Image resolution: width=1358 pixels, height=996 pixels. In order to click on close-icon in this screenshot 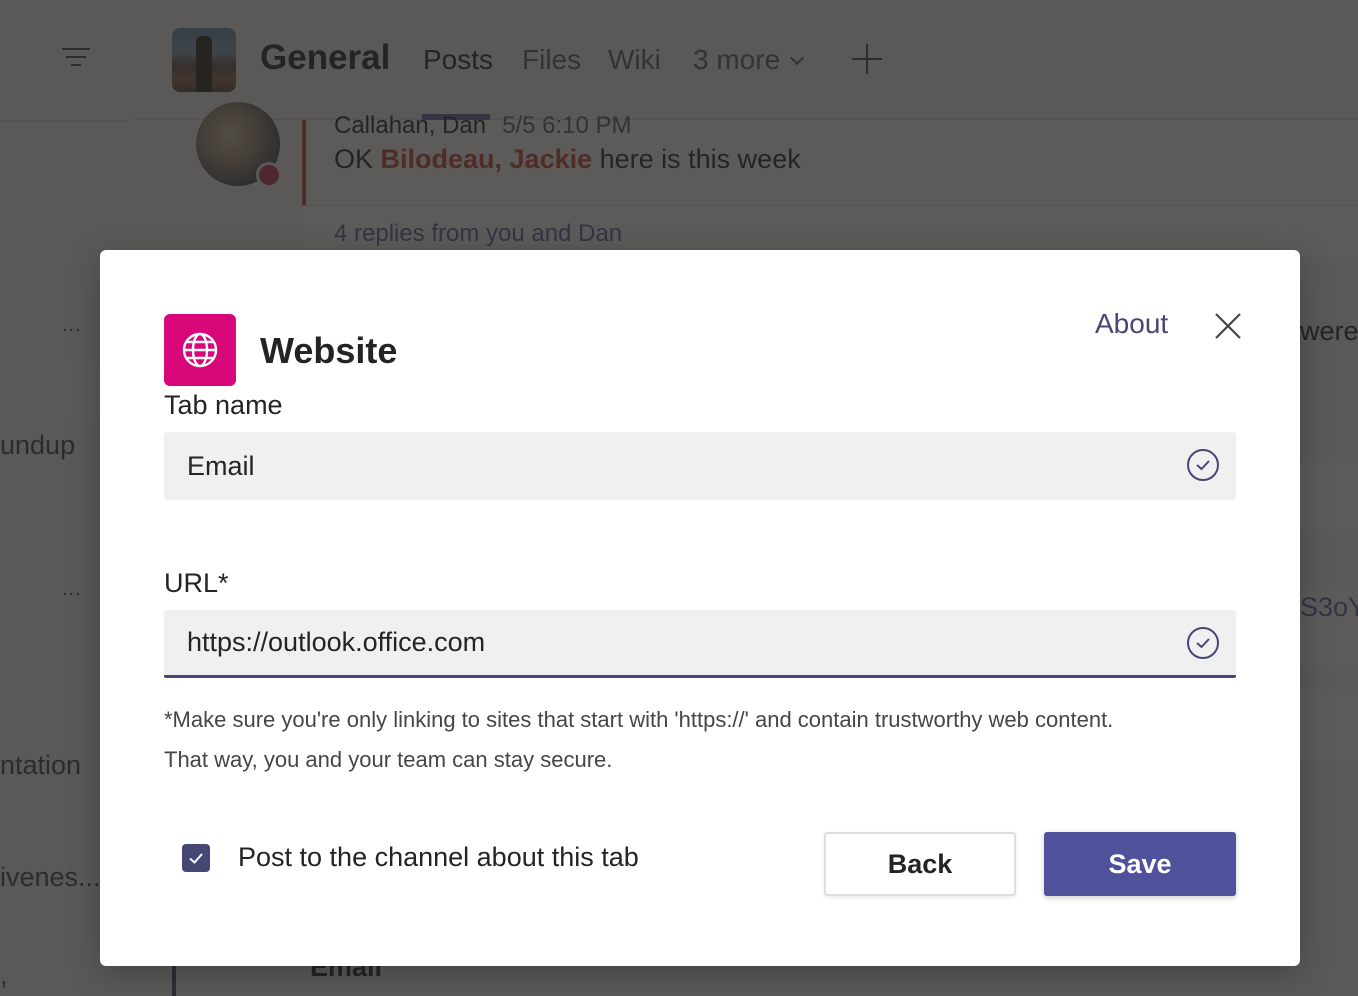, I will do `click(1228, 326)`.